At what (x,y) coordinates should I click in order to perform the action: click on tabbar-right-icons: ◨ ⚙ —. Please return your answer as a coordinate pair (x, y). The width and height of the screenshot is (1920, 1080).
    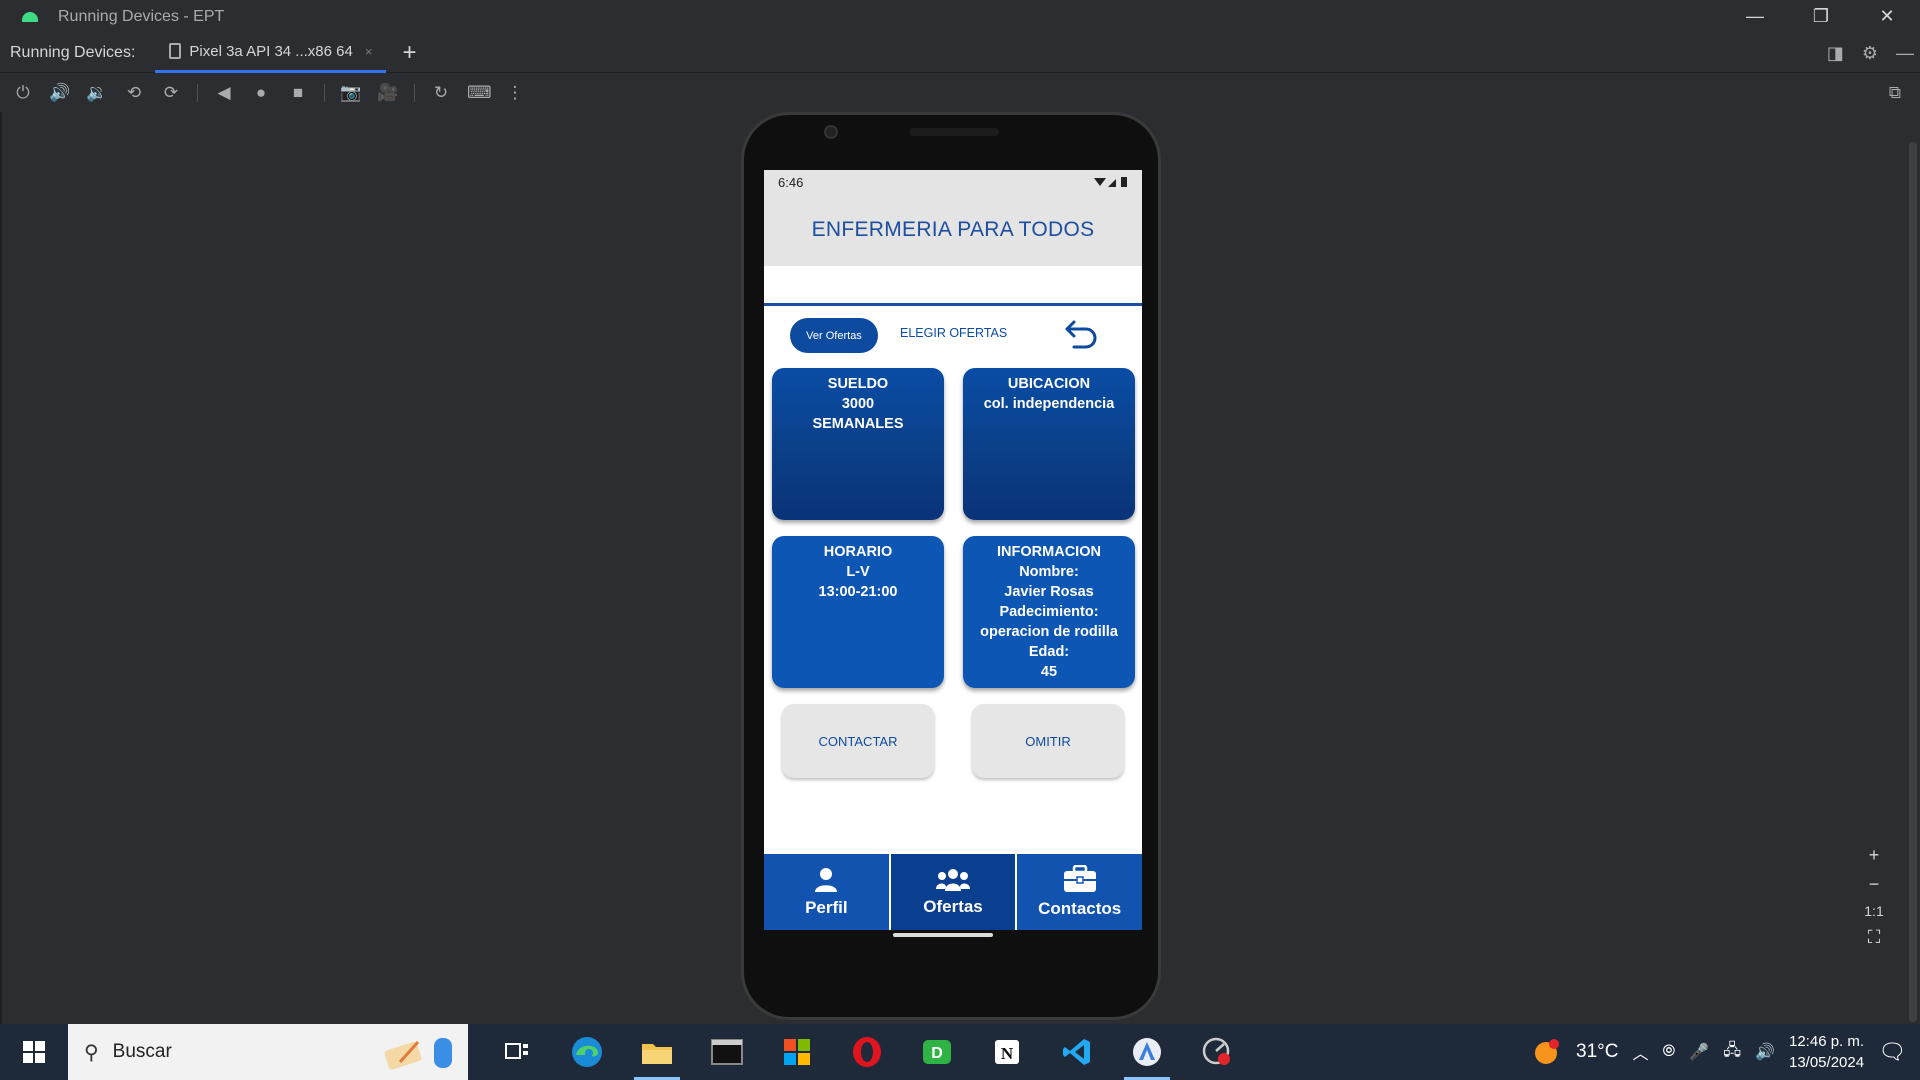
    Looking at the image, I should click on (1870, 53).